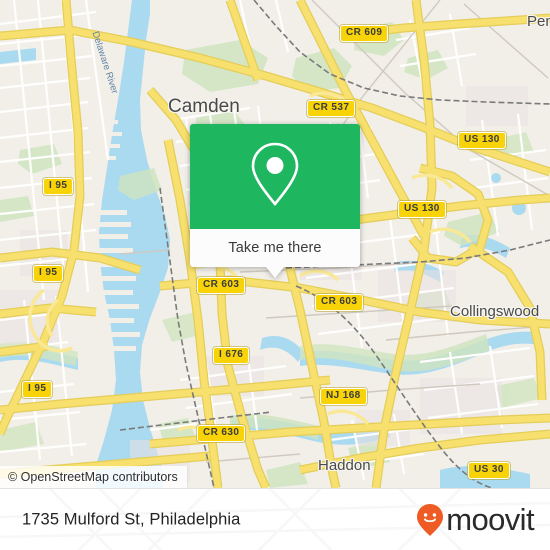 The height and width of the screenshot is (550, 550). What do you see at coordinates (430, 519) in the screenshot?
I see `moovit-pin-icon` at bounding box center [430, 519].